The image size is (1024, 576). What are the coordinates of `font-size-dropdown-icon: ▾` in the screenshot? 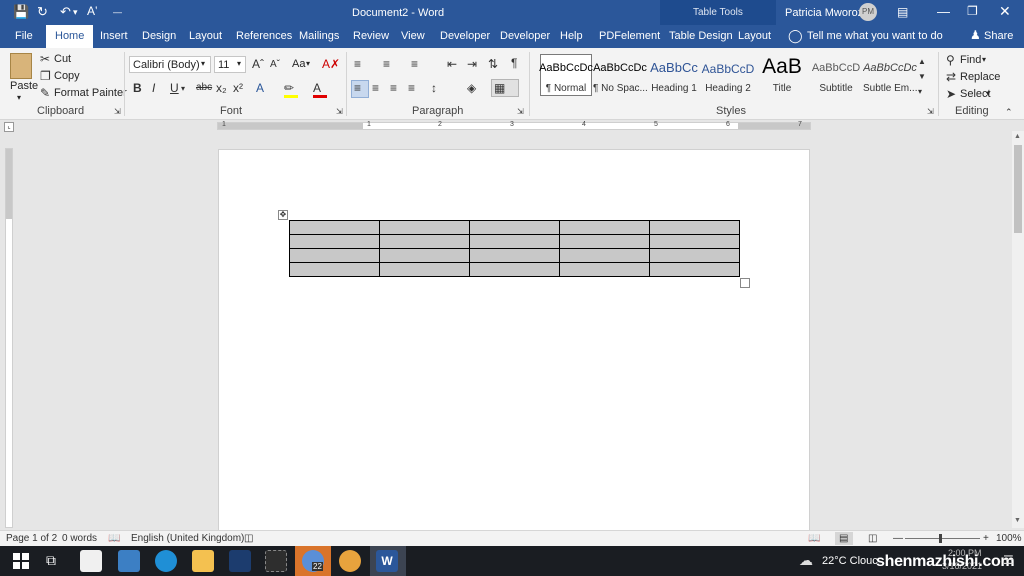 It's located at (239, 63).